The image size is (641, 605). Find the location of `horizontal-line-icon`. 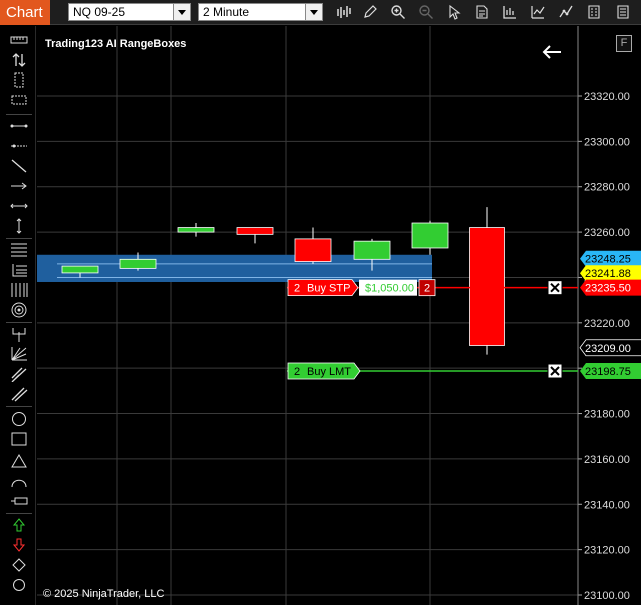

horizontal-line-icon is located at coordinates (19, 206).